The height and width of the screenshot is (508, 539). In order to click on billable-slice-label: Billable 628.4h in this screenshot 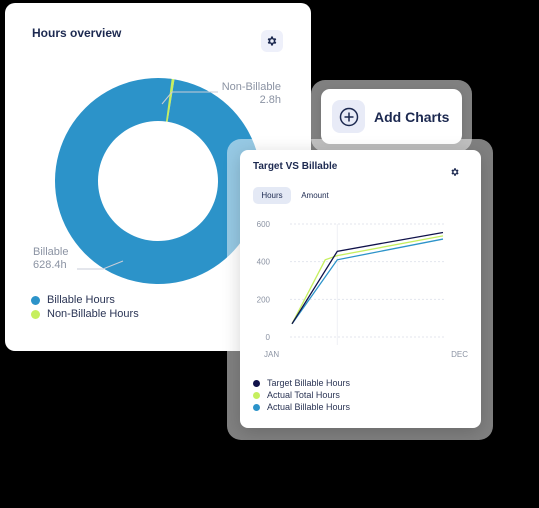, I will do `click(50, 259)`.